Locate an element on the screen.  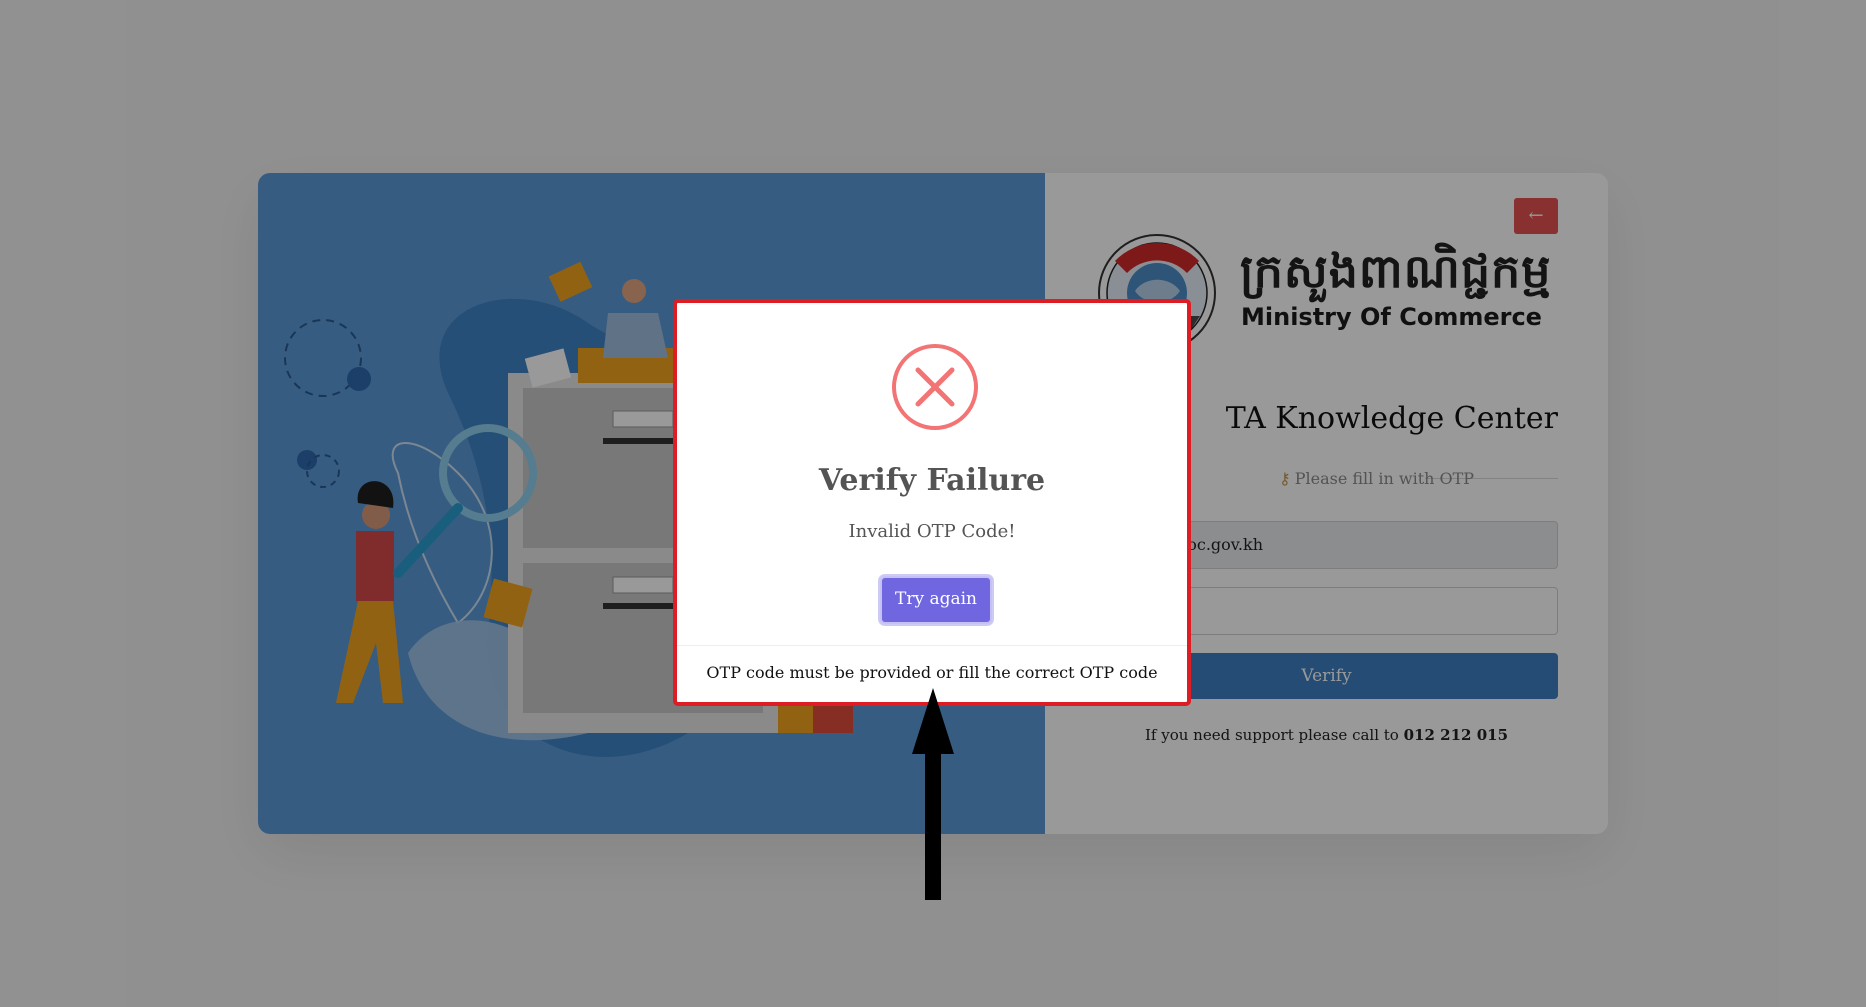
try-again-button: Try again is located at coordinates (936, 600).